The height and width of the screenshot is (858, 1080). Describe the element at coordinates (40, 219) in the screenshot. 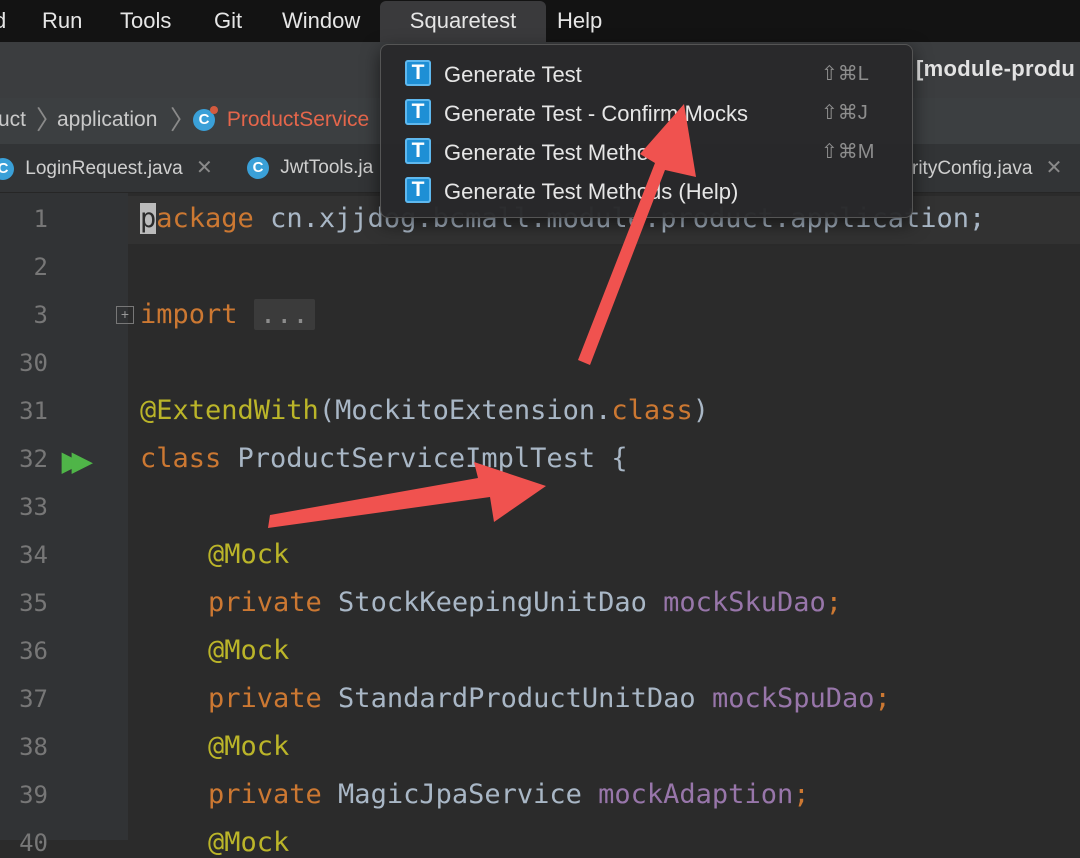

I see `line-number: 1` at that location.